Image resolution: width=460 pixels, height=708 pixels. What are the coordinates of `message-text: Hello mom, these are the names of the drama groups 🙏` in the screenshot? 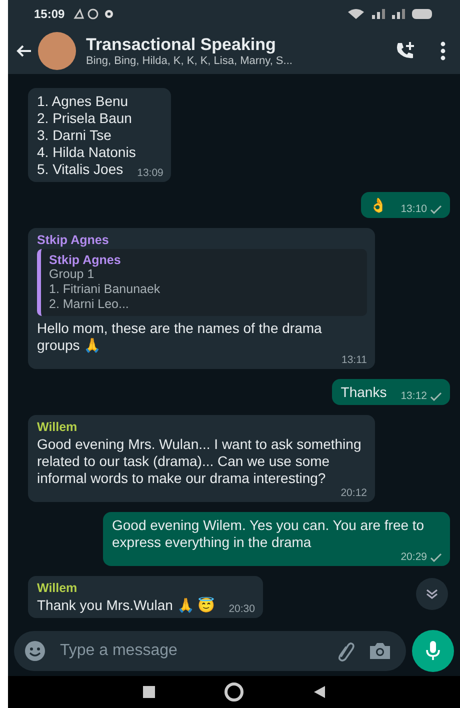 It's located at (180, 337).